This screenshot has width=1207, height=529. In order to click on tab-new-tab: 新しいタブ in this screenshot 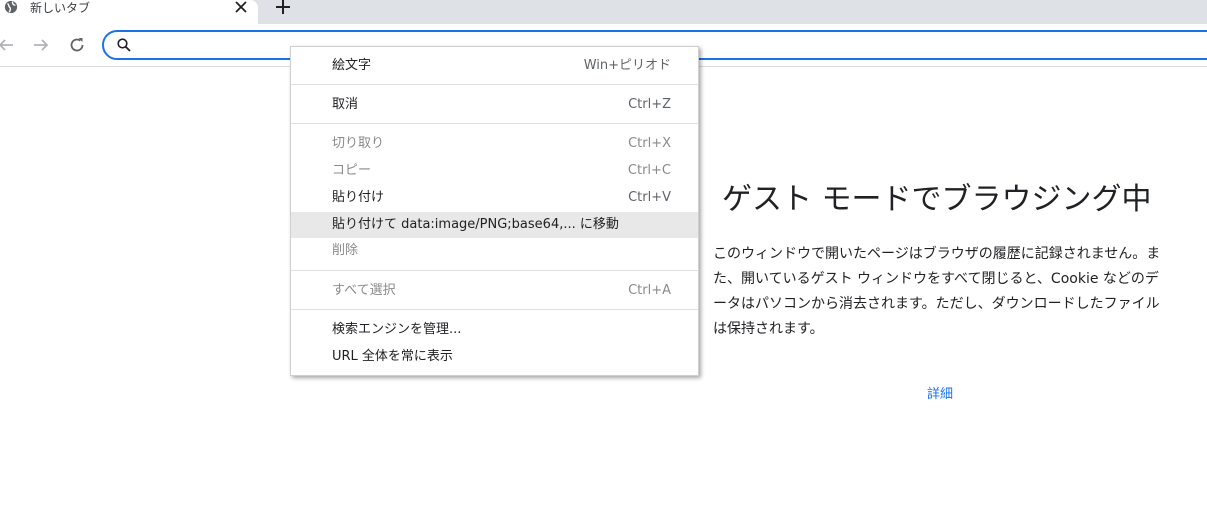, I will do `click(129, 12)`.